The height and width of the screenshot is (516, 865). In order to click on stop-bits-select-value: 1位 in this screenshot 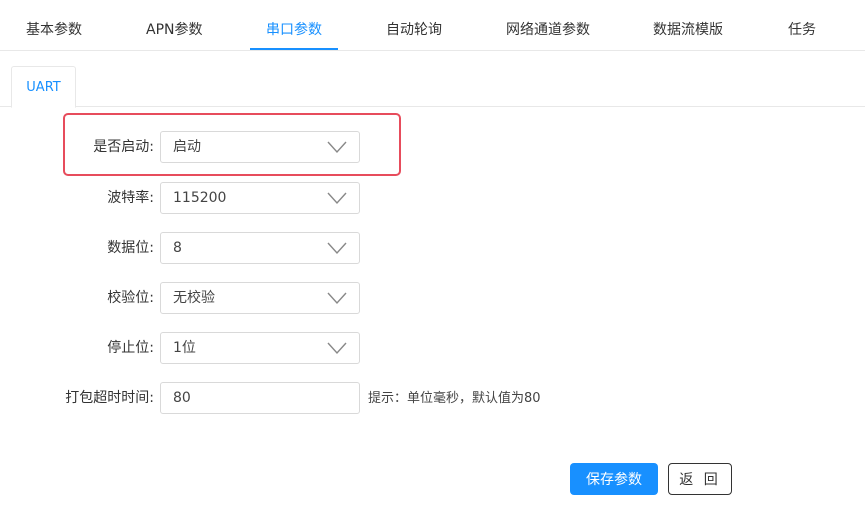, I will do `click(184, 348)`.